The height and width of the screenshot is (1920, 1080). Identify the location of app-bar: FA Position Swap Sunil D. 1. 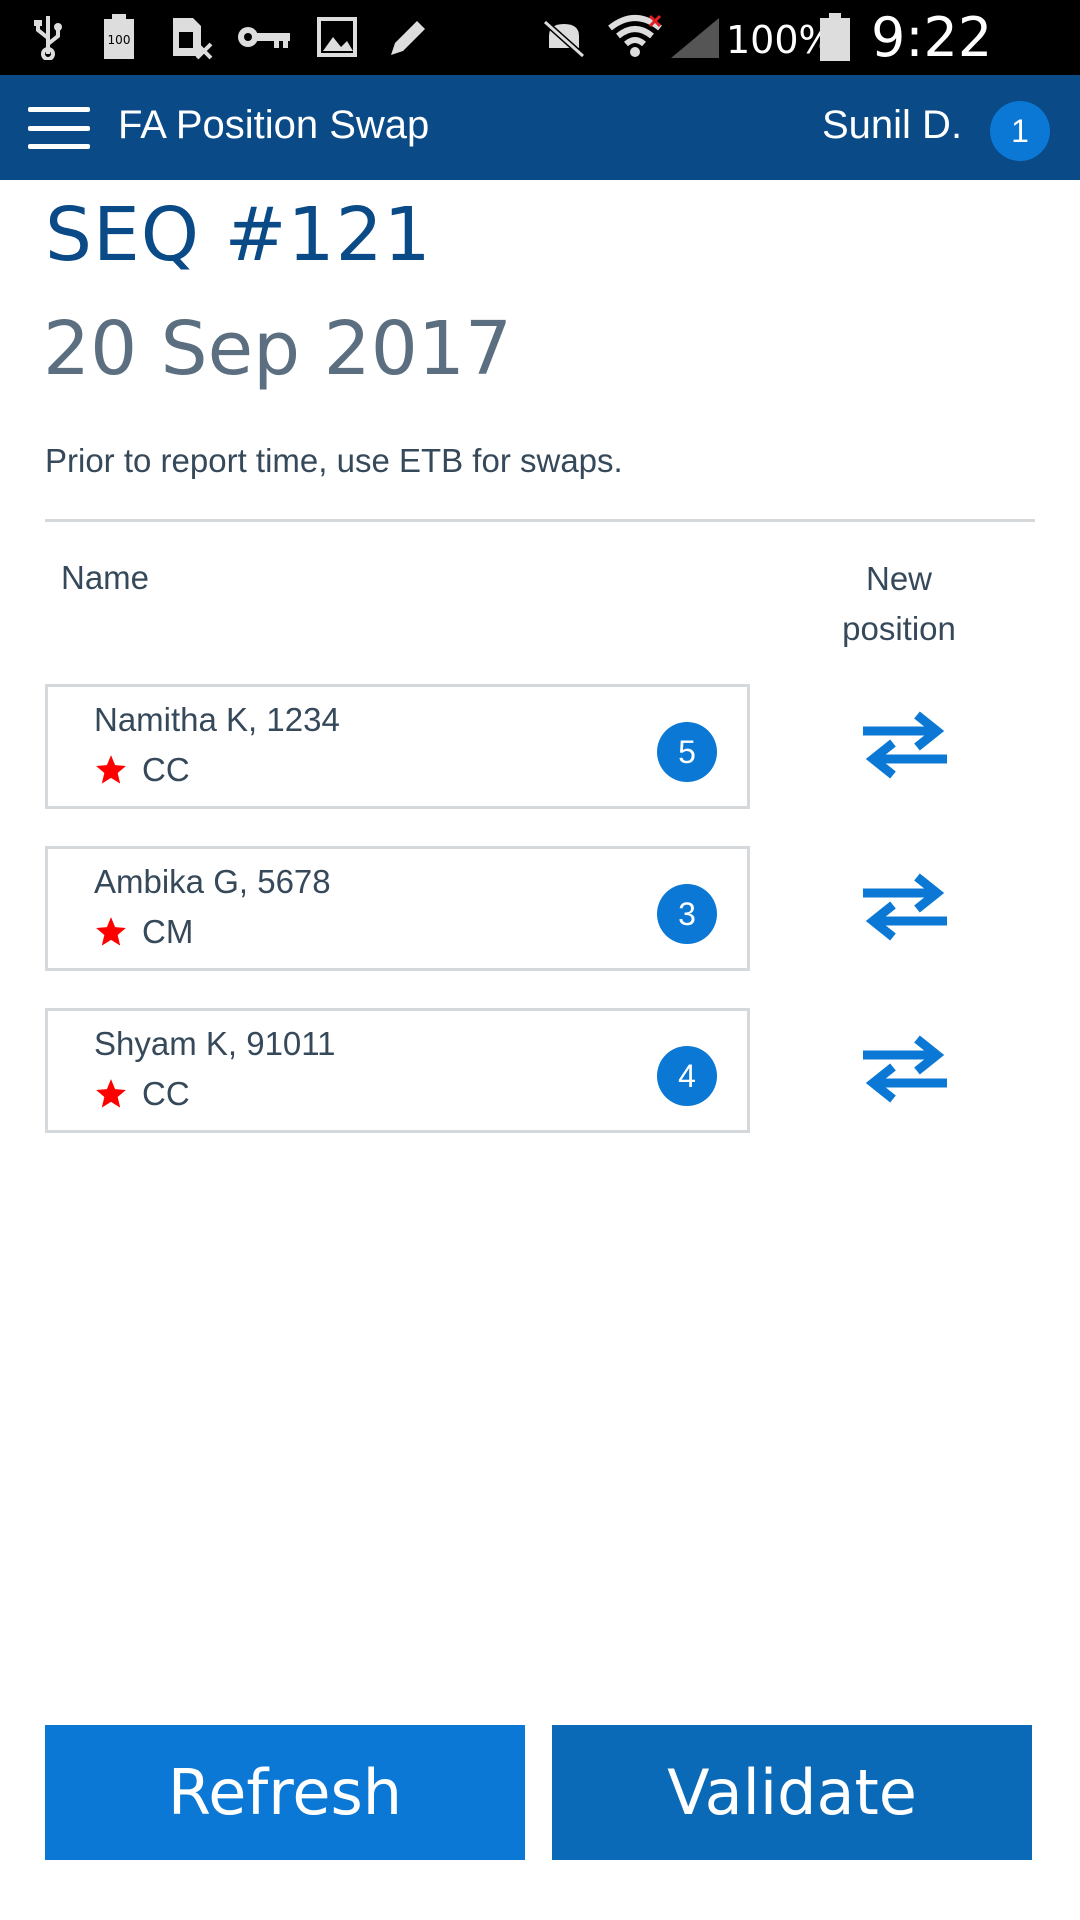
(540, 127).